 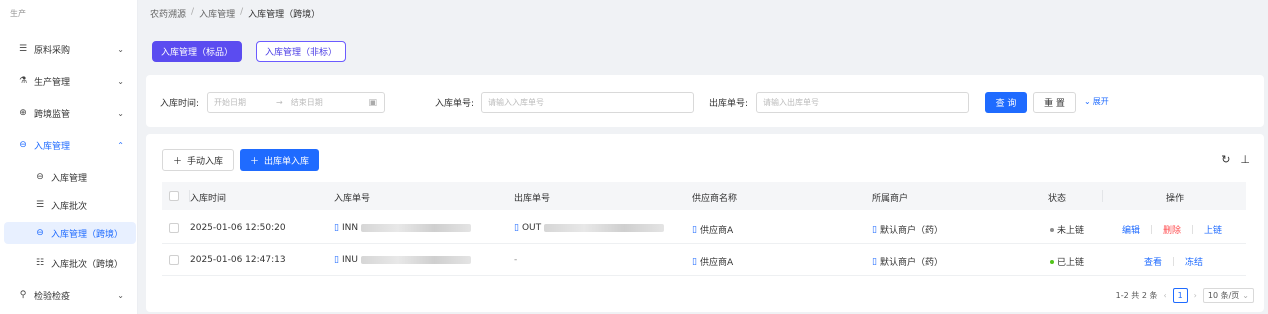 I want to click on cell-inbound-no: ▯ INU, so click(x=402, y=260).